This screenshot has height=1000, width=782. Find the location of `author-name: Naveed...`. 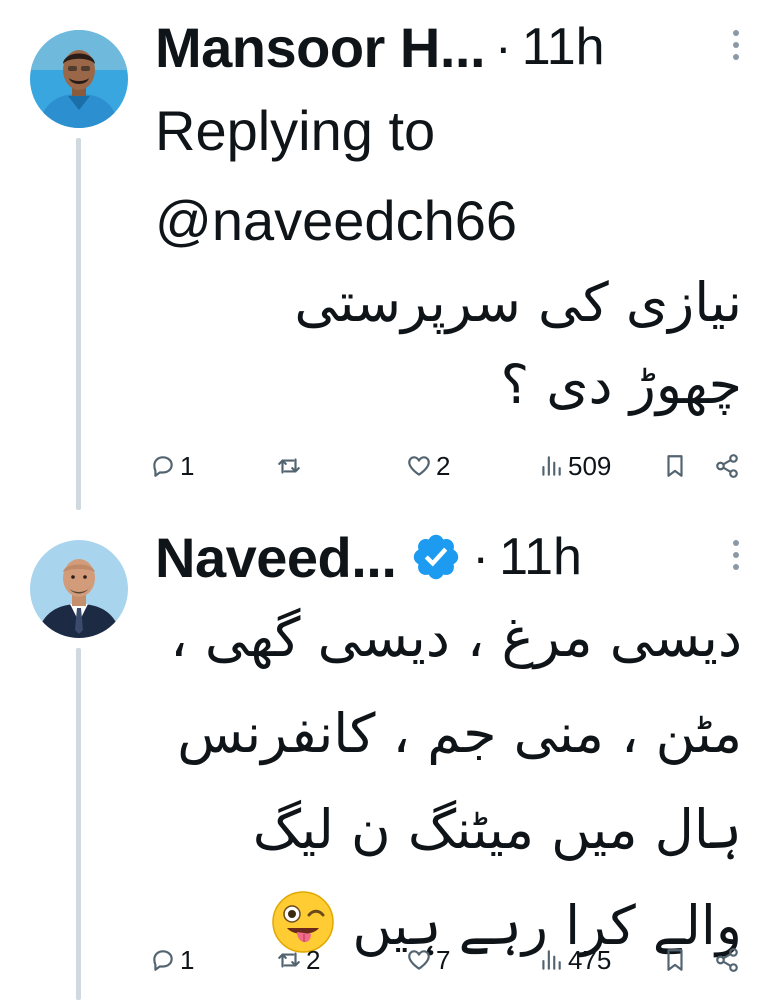

author-name: Naveed... is located at coordinates (276, 557).